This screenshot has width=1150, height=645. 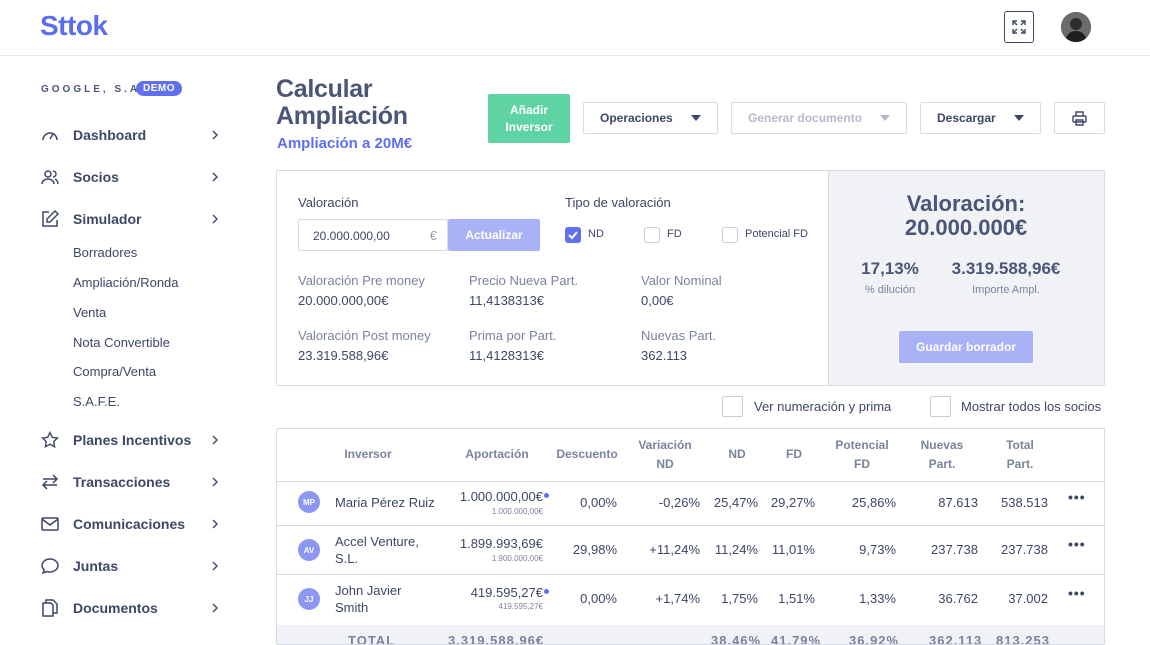 What do you see at coordinates (368, 454) in the screenshot?
I see `header-investor: Inversor` at bounding box center [368, 454].